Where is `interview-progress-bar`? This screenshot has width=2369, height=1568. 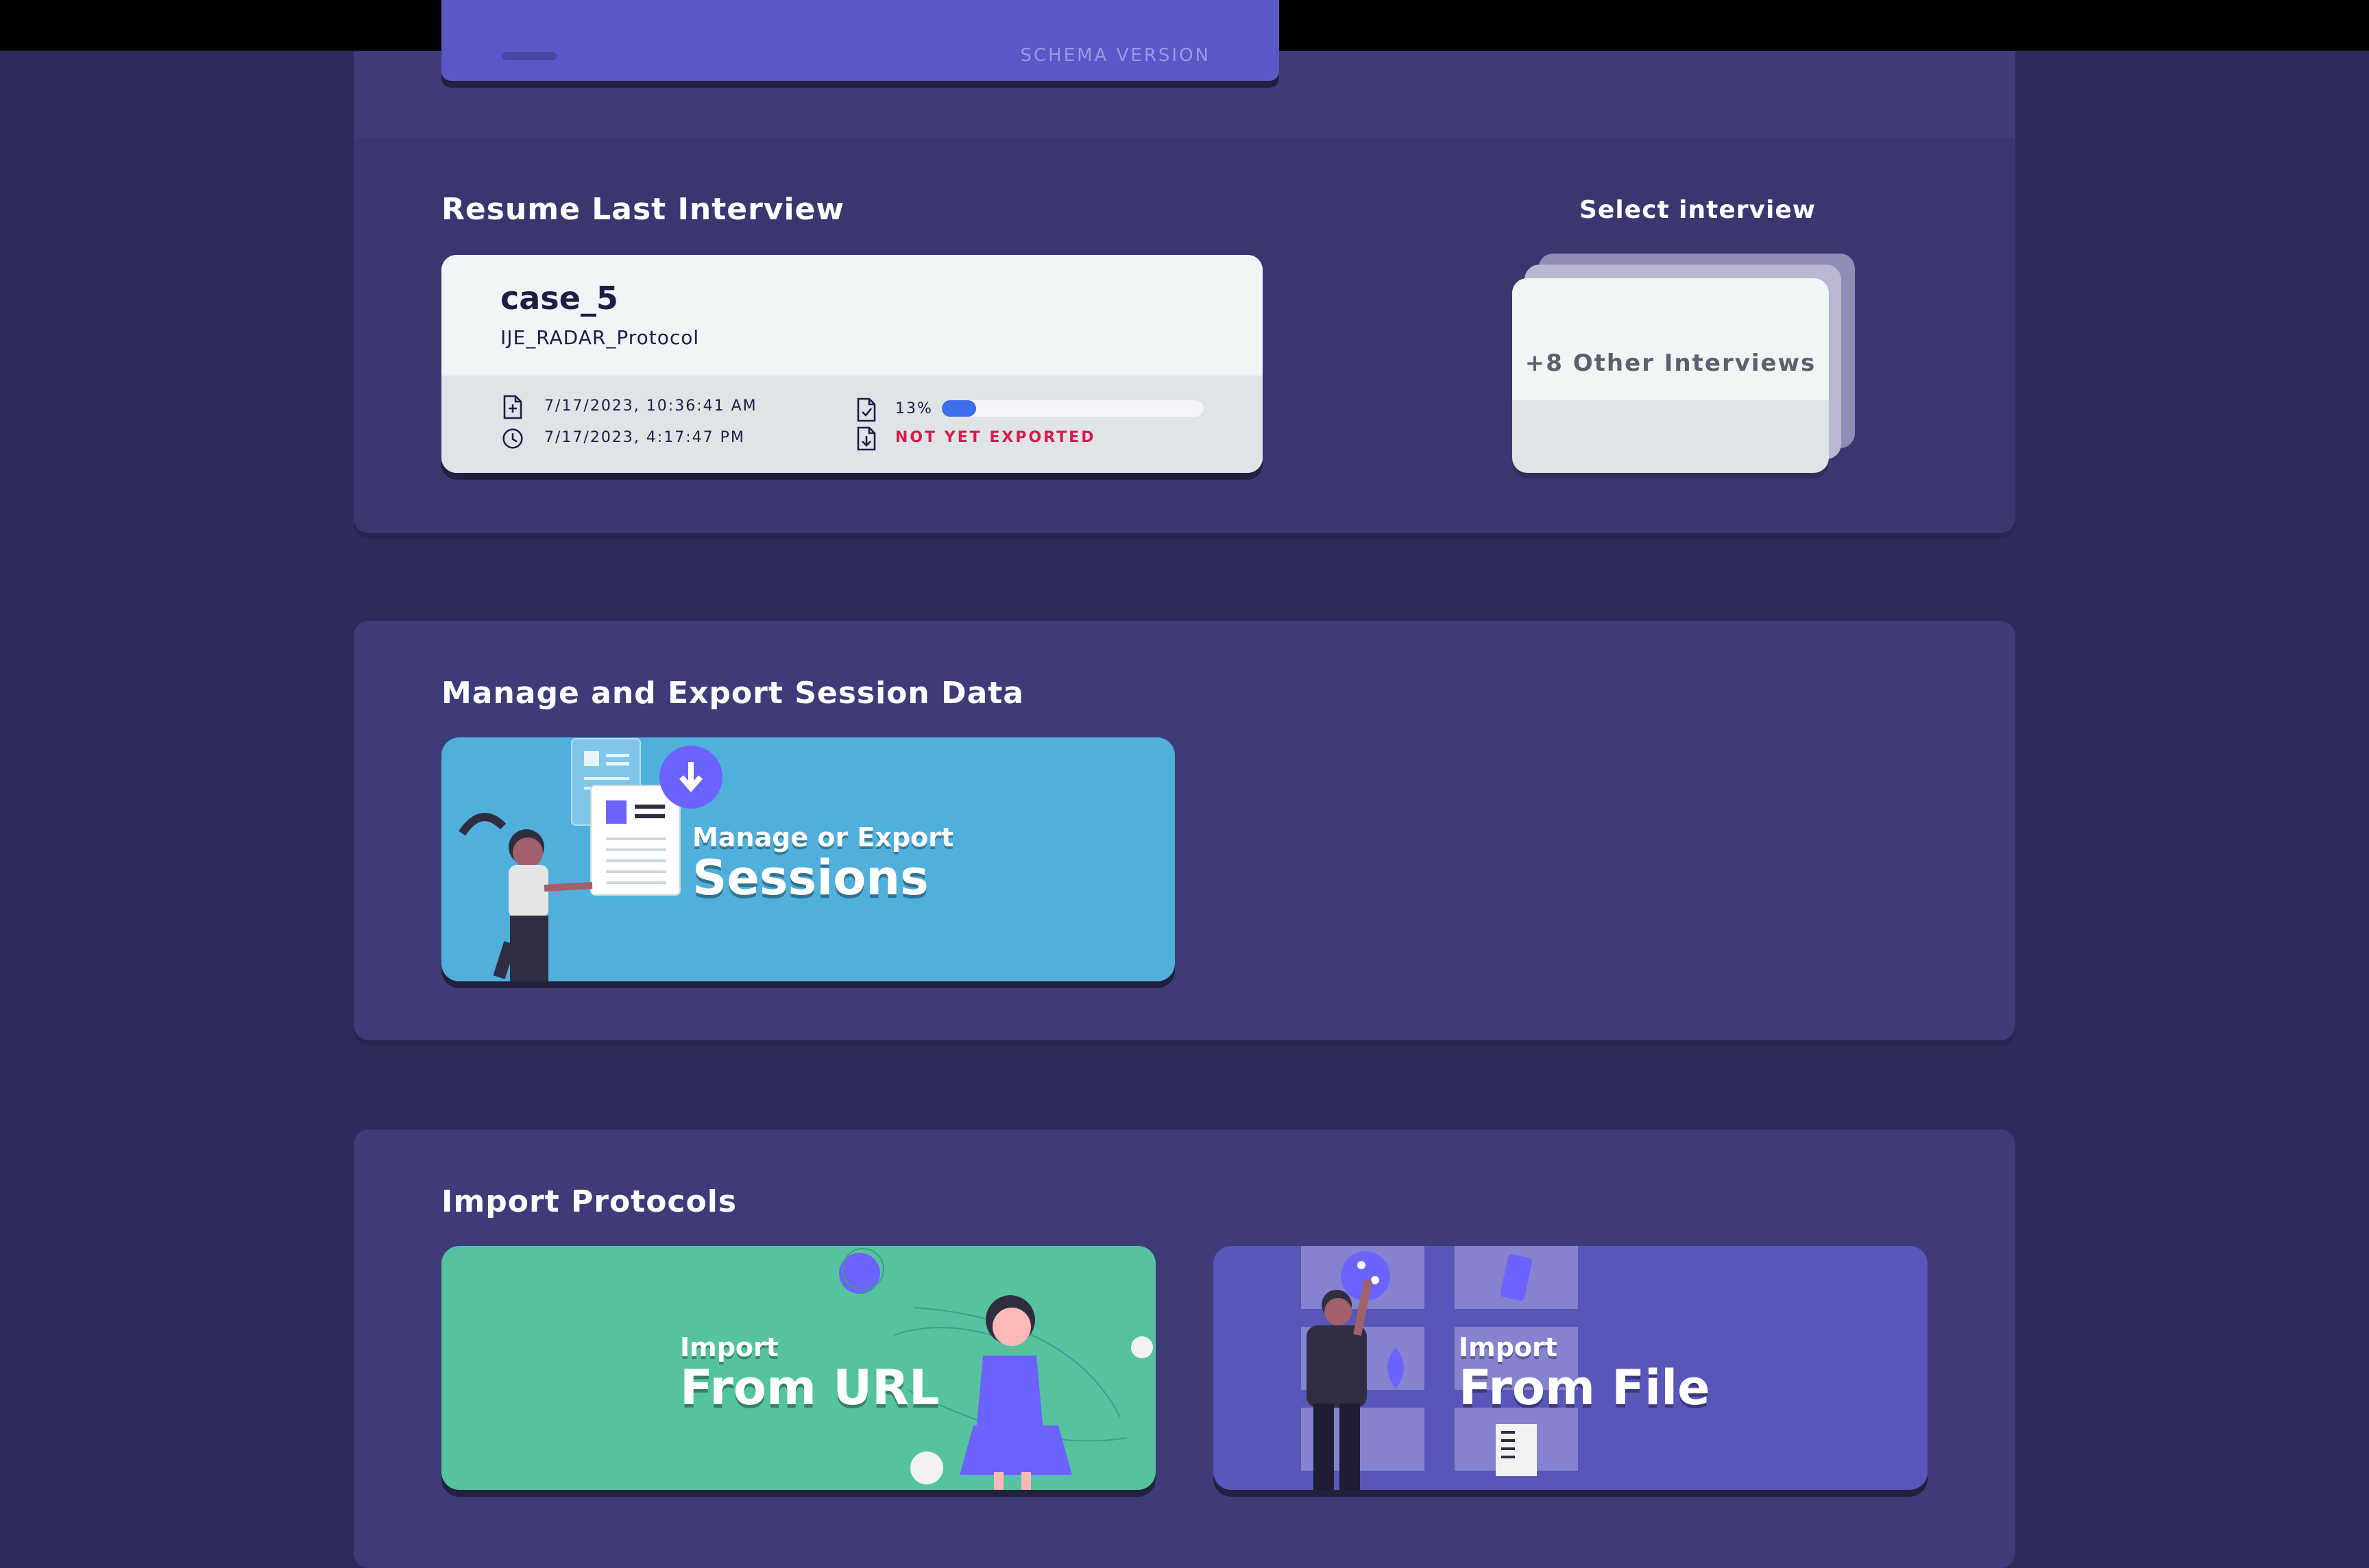
interview-progress-bar is located at coordinates (1073, 408).